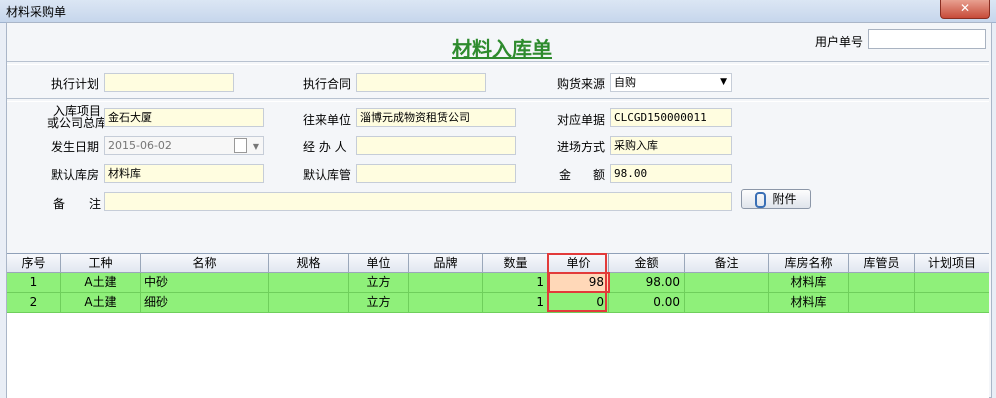 The width and height of the screenshot is (996, 398). I want to click on date-label: 发生日期, so click(75, 147).